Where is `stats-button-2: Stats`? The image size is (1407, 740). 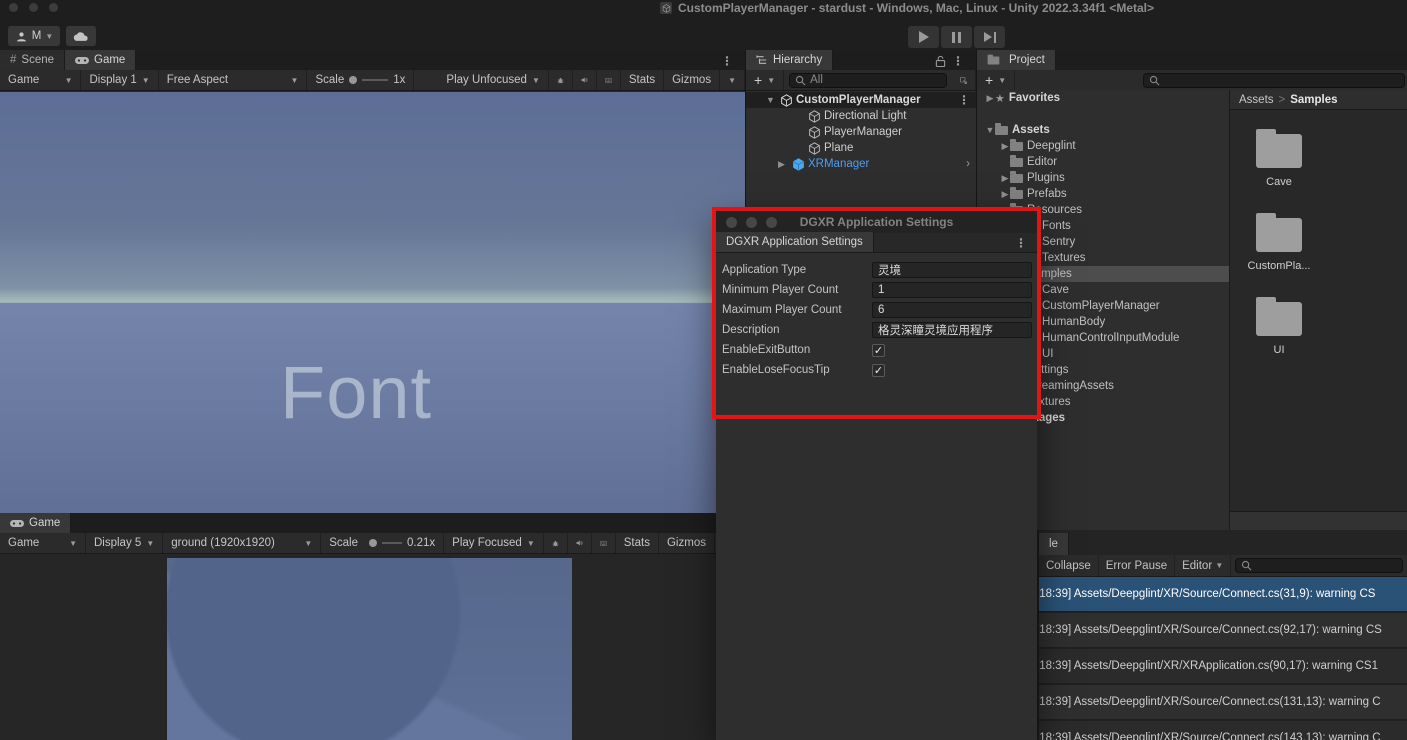
stats-button-2: Stats is located at coordinates (637, 543).